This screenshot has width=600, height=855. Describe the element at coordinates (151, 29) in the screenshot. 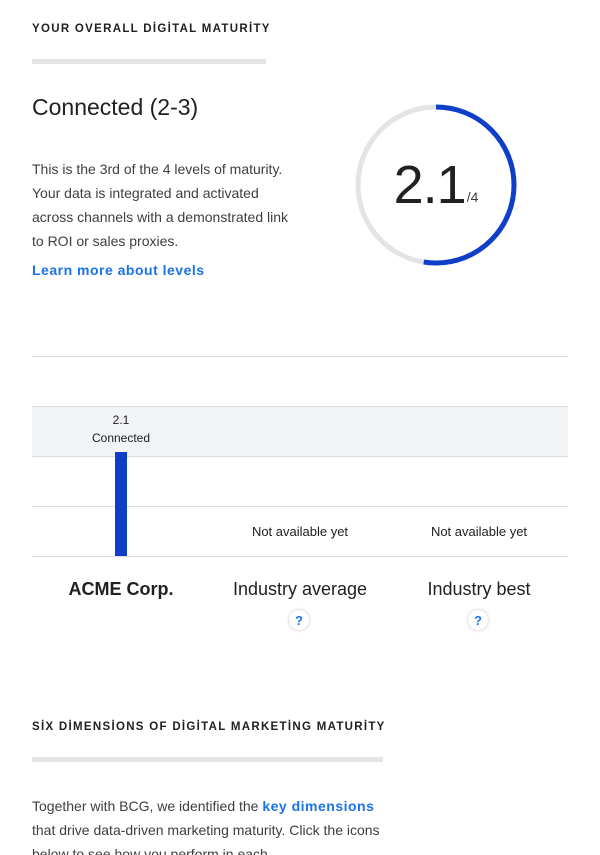

I see `overall-eyebrow: YOUR OVERALL DİGİTAL MATURİTY` at that location.